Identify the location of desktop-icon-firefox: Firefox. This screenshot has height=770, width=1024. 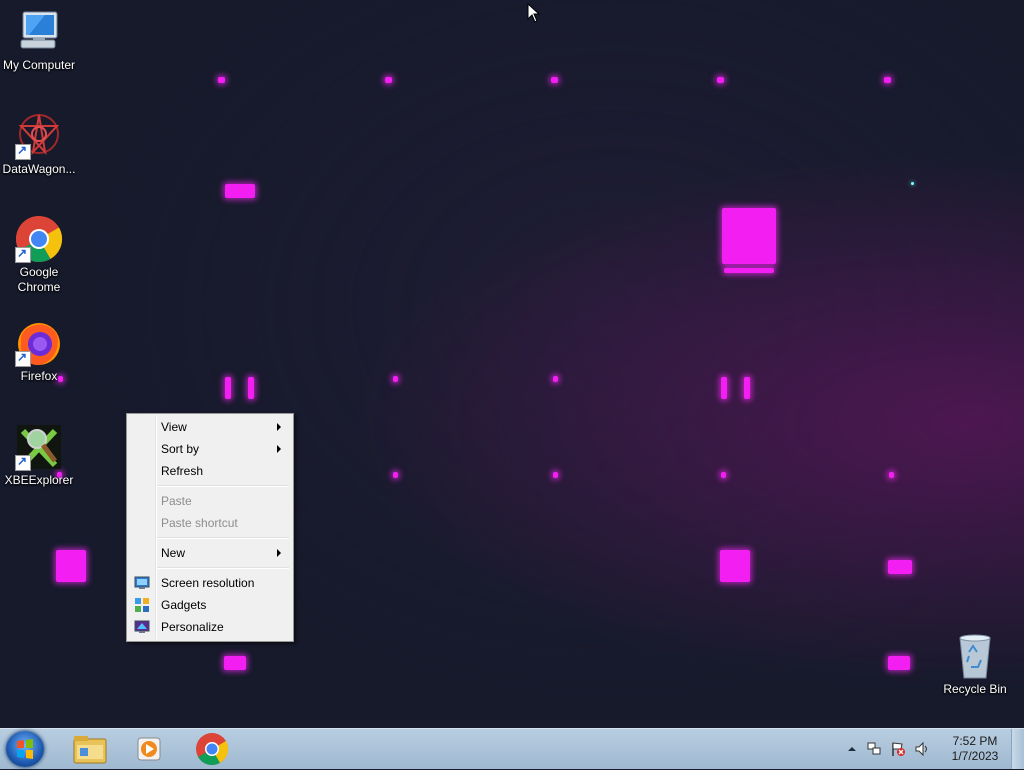
(39, 351).